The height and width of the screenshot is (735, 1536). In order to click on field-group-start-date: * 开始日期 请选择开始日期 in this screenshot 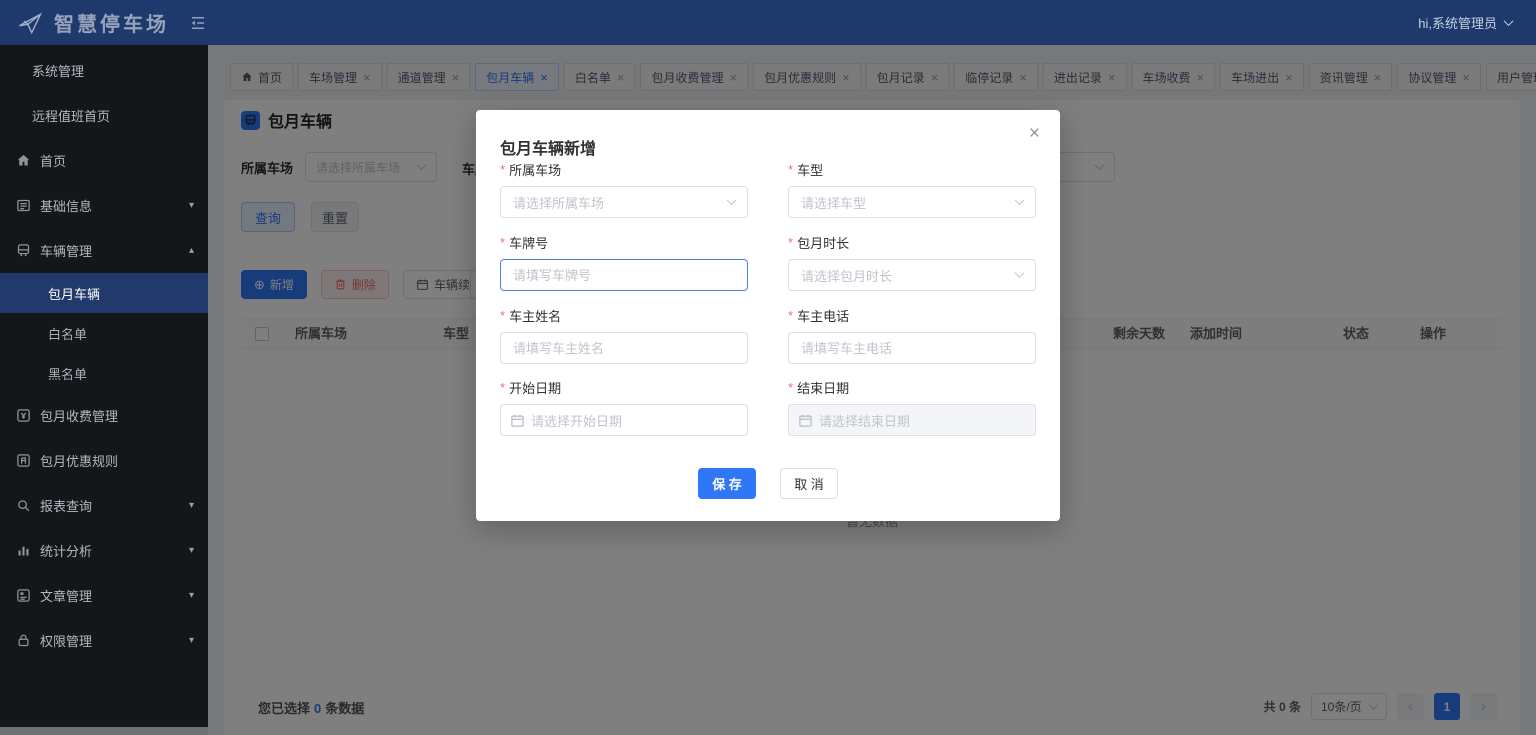, I will do `click(624, 407)`.